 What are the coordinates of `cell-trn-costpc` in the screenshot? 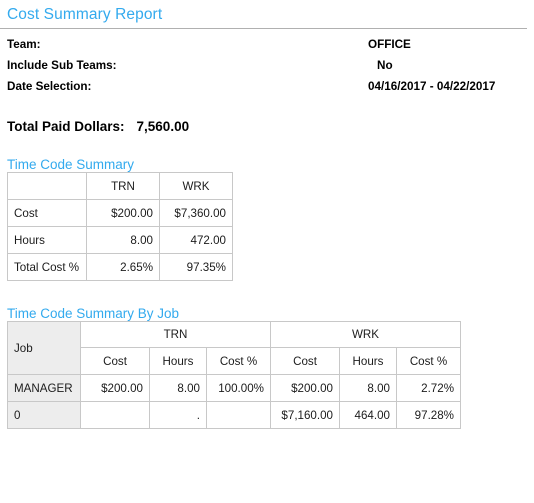 It's located at (238, 415).